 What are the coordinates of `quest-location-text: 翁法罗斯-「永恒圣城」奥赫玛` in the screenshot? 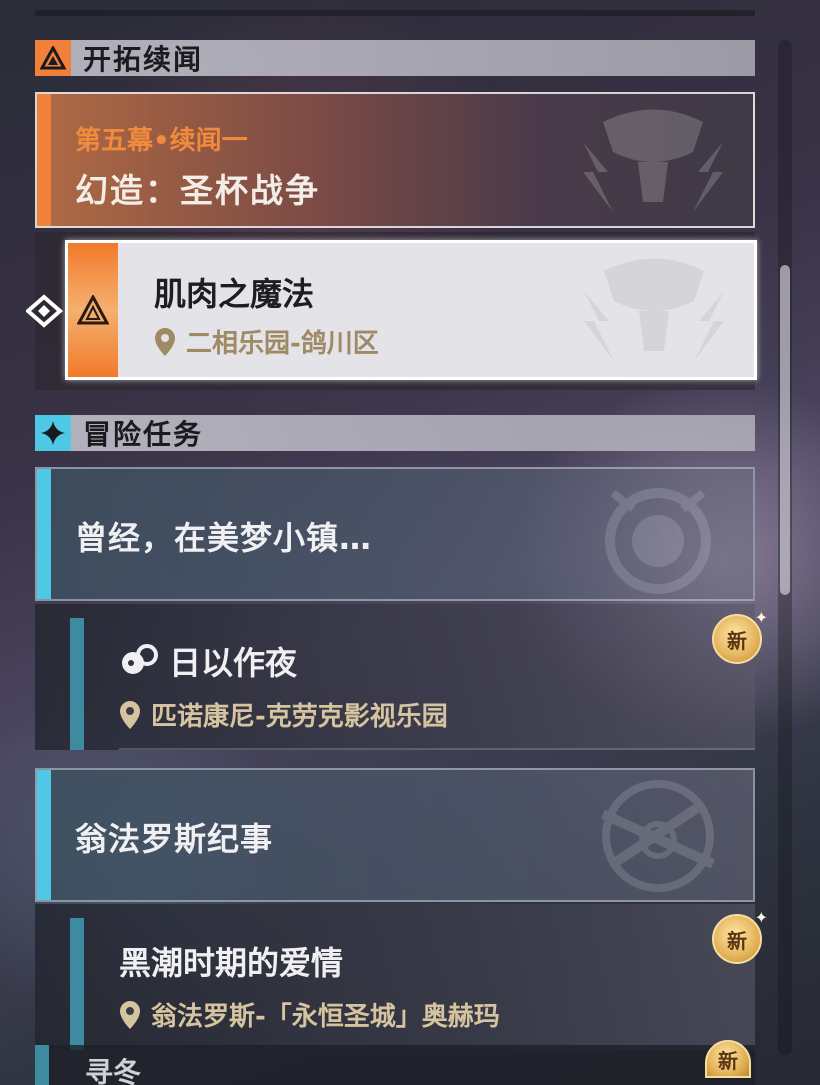 It's located at (325, 1017).